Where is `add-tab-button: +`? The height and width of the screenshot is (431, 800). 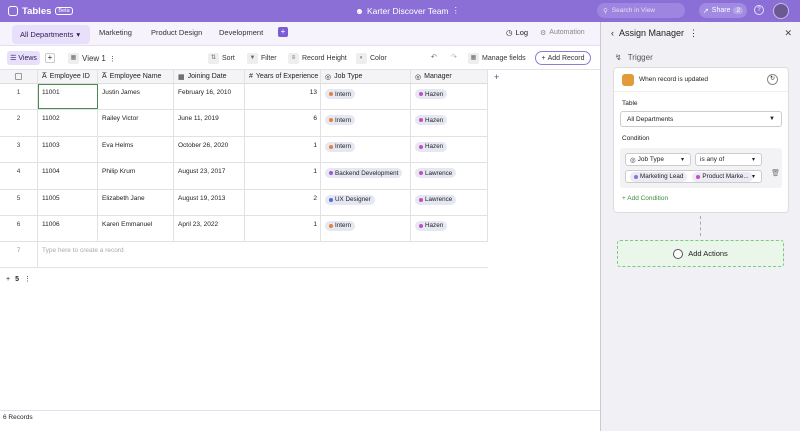
add-tab-button: + is located at coordinates (283, 32).